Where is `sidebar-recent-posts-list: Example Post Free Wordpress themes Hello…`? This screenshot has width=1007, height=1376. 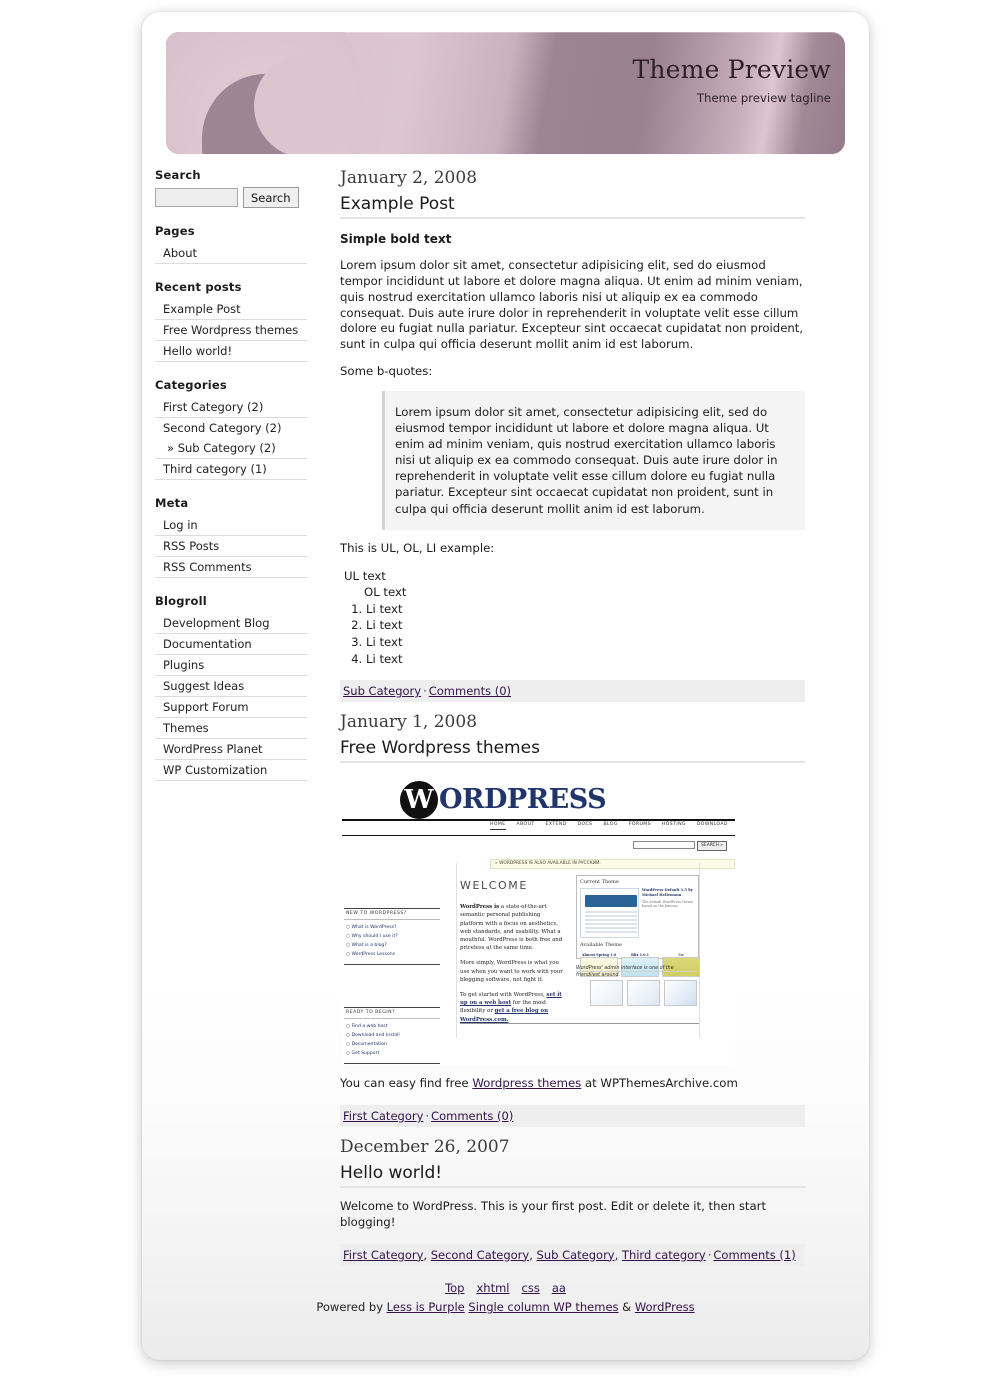
sidebar-recent-posts-list: Example Post Free Wordpress themes Hello… is located at coordinates (231, 330).